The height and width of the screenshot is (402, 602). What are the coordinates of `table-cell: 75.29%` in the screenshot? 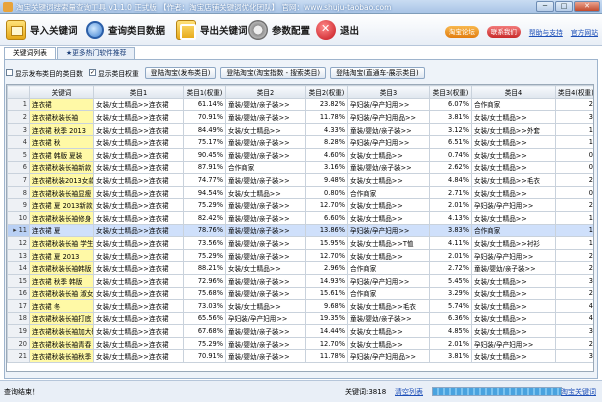 It's located at (204, 205).